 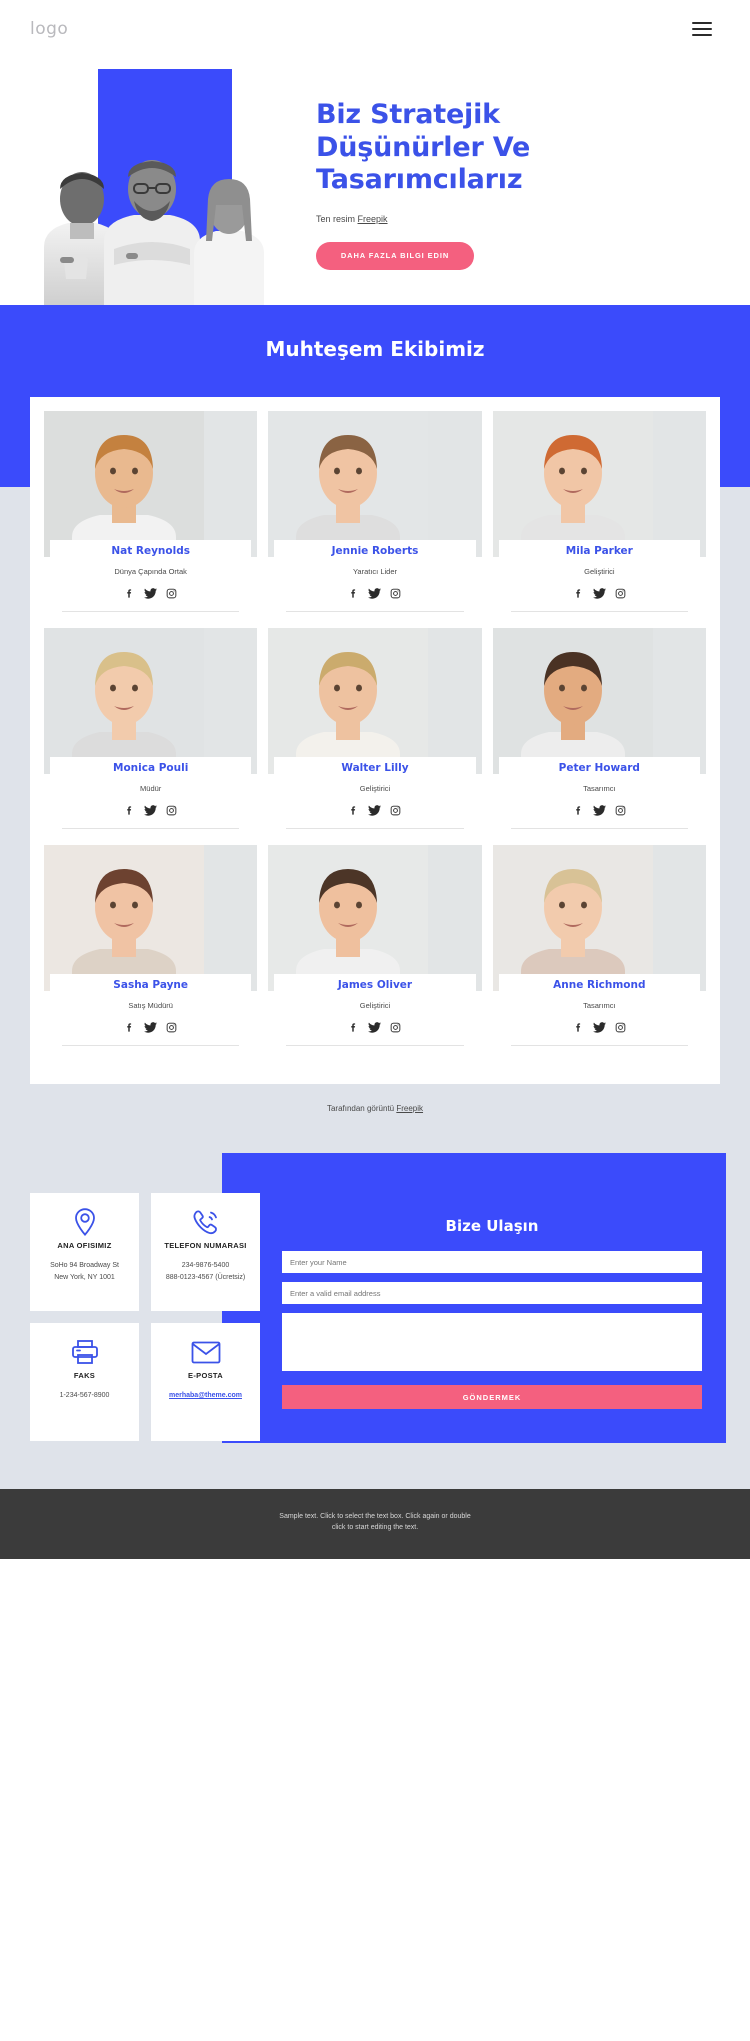 What do you see at coordinates (84, 1352) in the screenshot?
I see `fax-printer-icon` at bounding box center [84, 1352].